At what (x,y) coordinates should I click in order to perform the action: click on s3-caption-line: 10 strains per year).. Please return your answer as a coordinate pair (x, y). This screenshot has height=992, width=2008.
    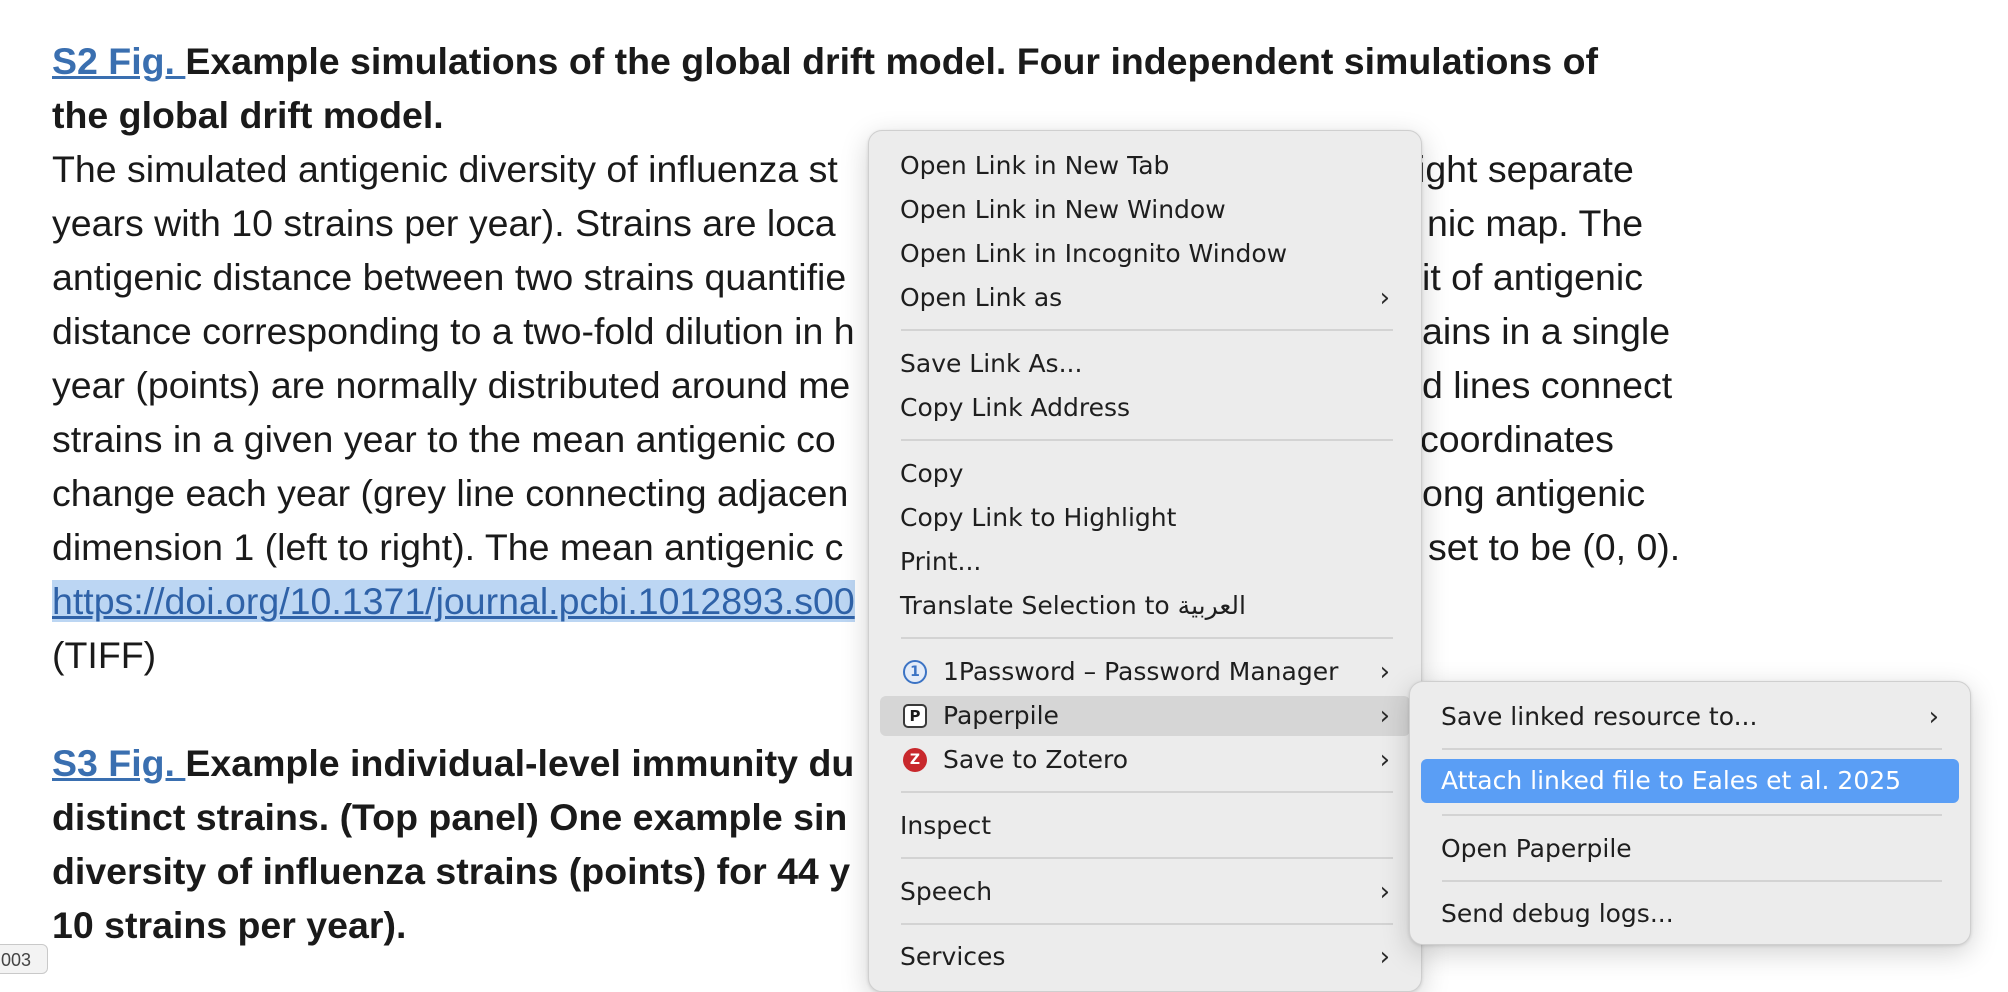
    Looking at the image, I should click on (229, 925).